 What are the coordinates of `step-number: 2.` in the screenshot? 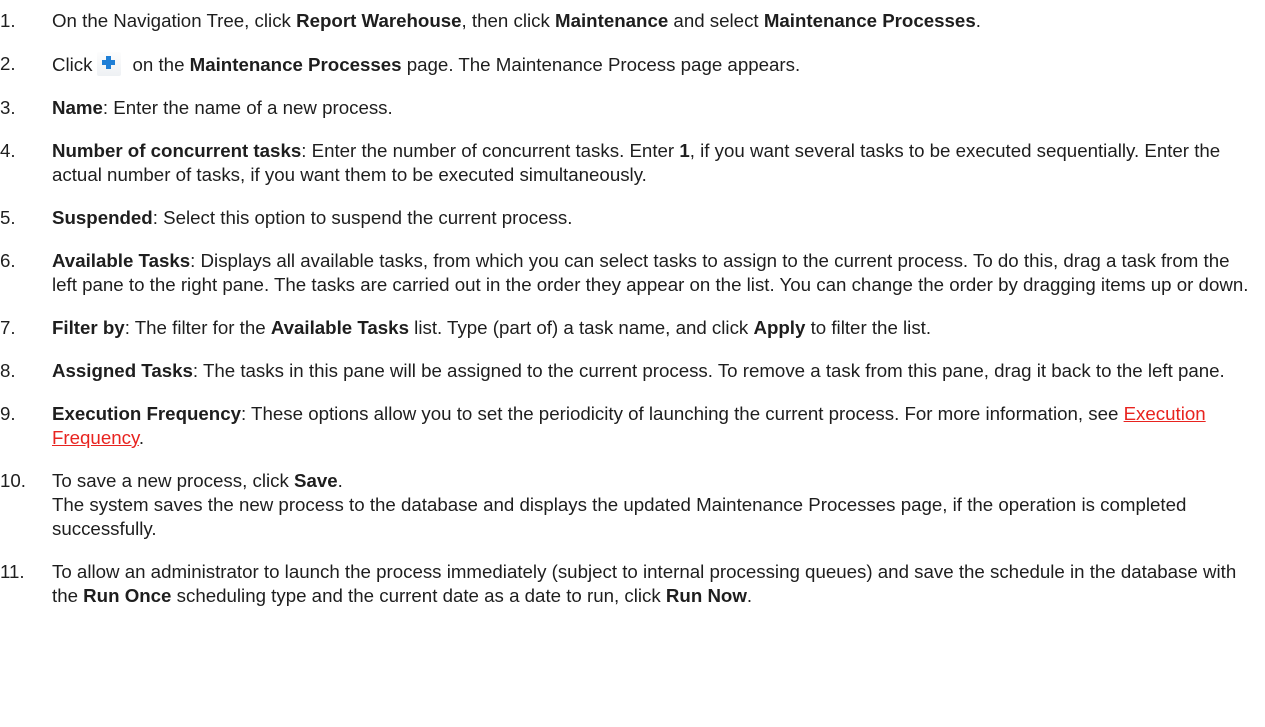 It's located at (8, 63).